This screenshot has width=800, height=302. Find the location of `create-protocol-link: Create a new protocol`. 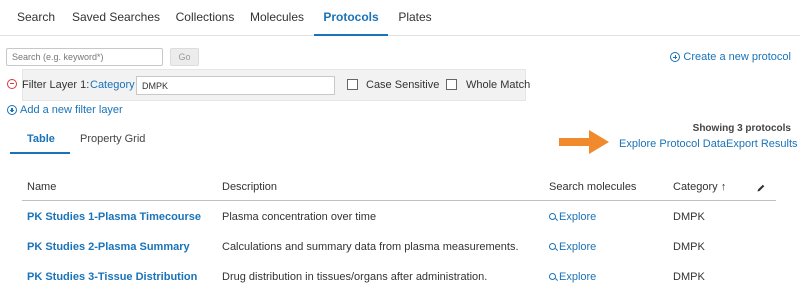

create-protocol-link: Create a new protocol is located at coordinates (730, 57).